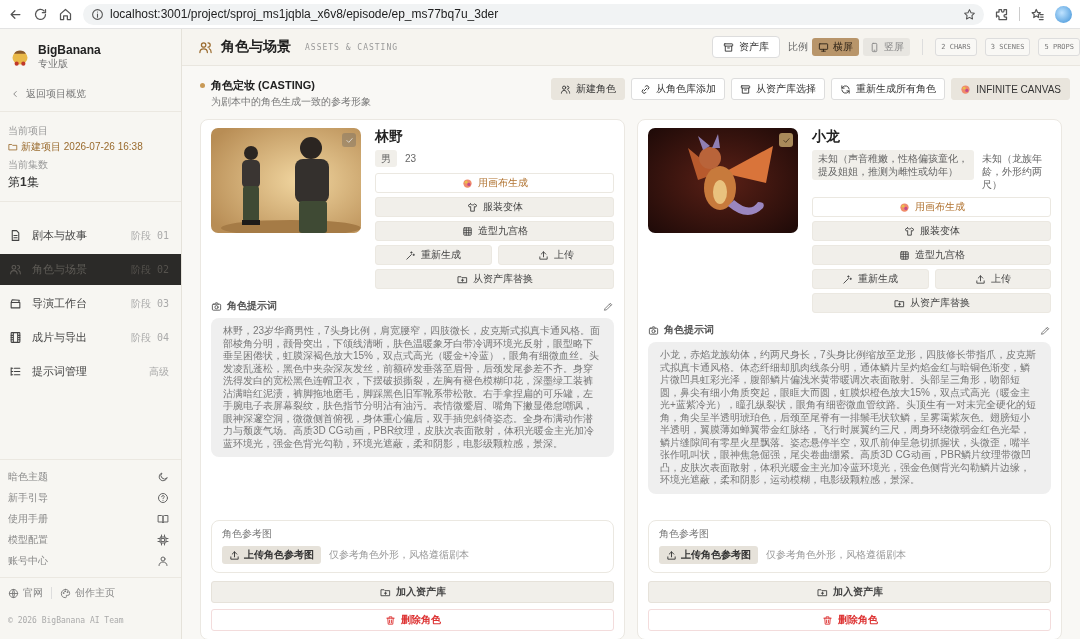 The width and height of the screenshot is (1080, 639). I want to click on settings-item: 账号中心, so click(88, 560).